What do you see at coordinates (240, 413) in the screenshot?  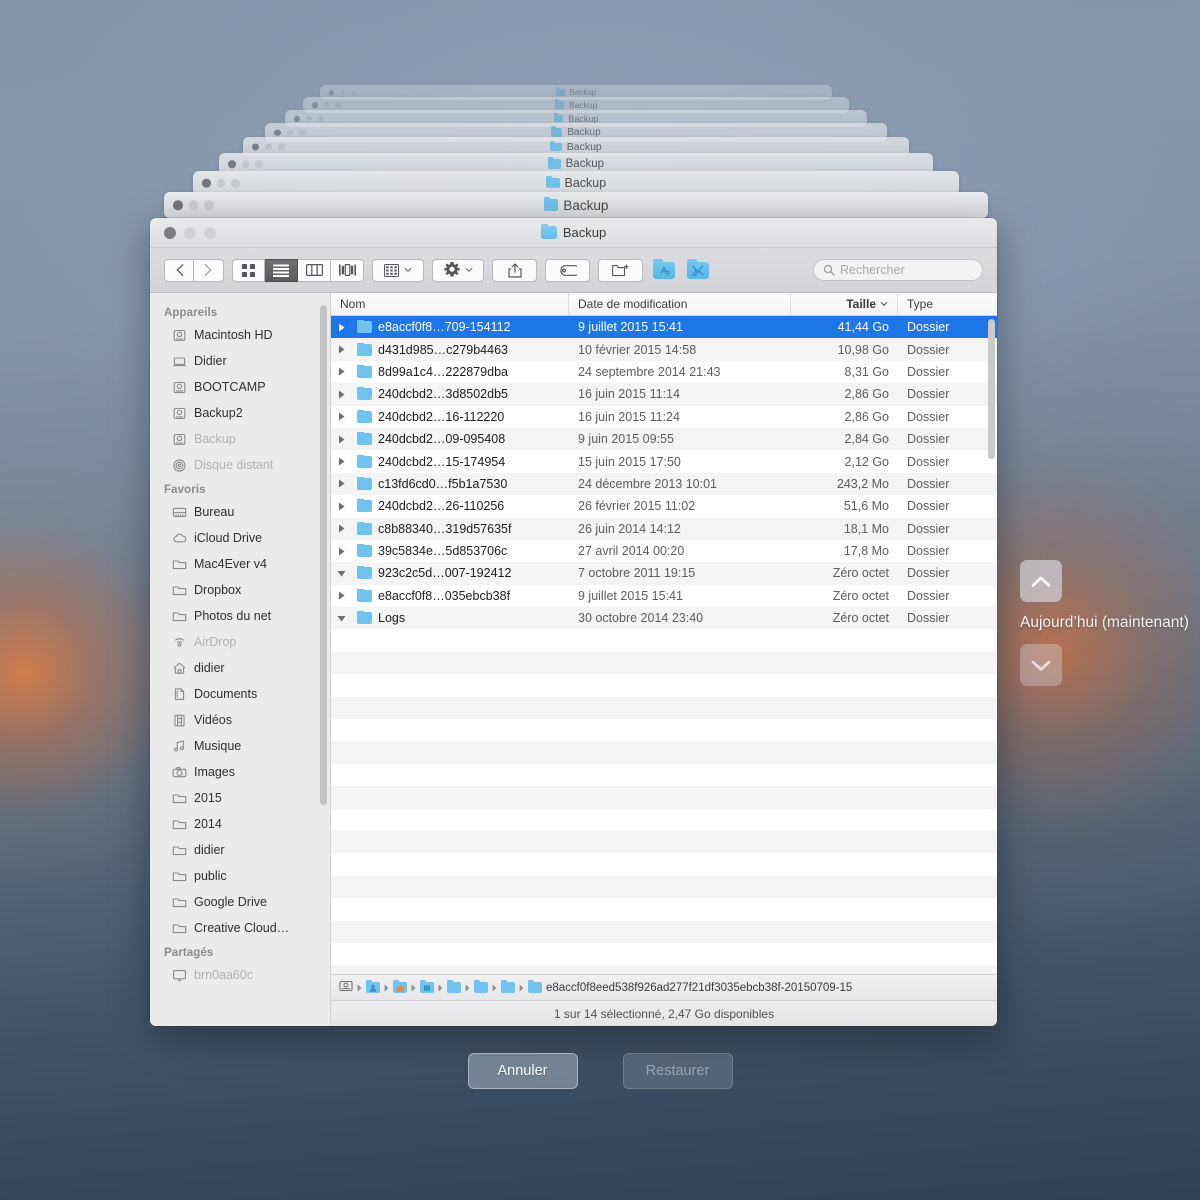 I see `sidebar-item-backup2: Backup2` at bounding box center [240, 413].